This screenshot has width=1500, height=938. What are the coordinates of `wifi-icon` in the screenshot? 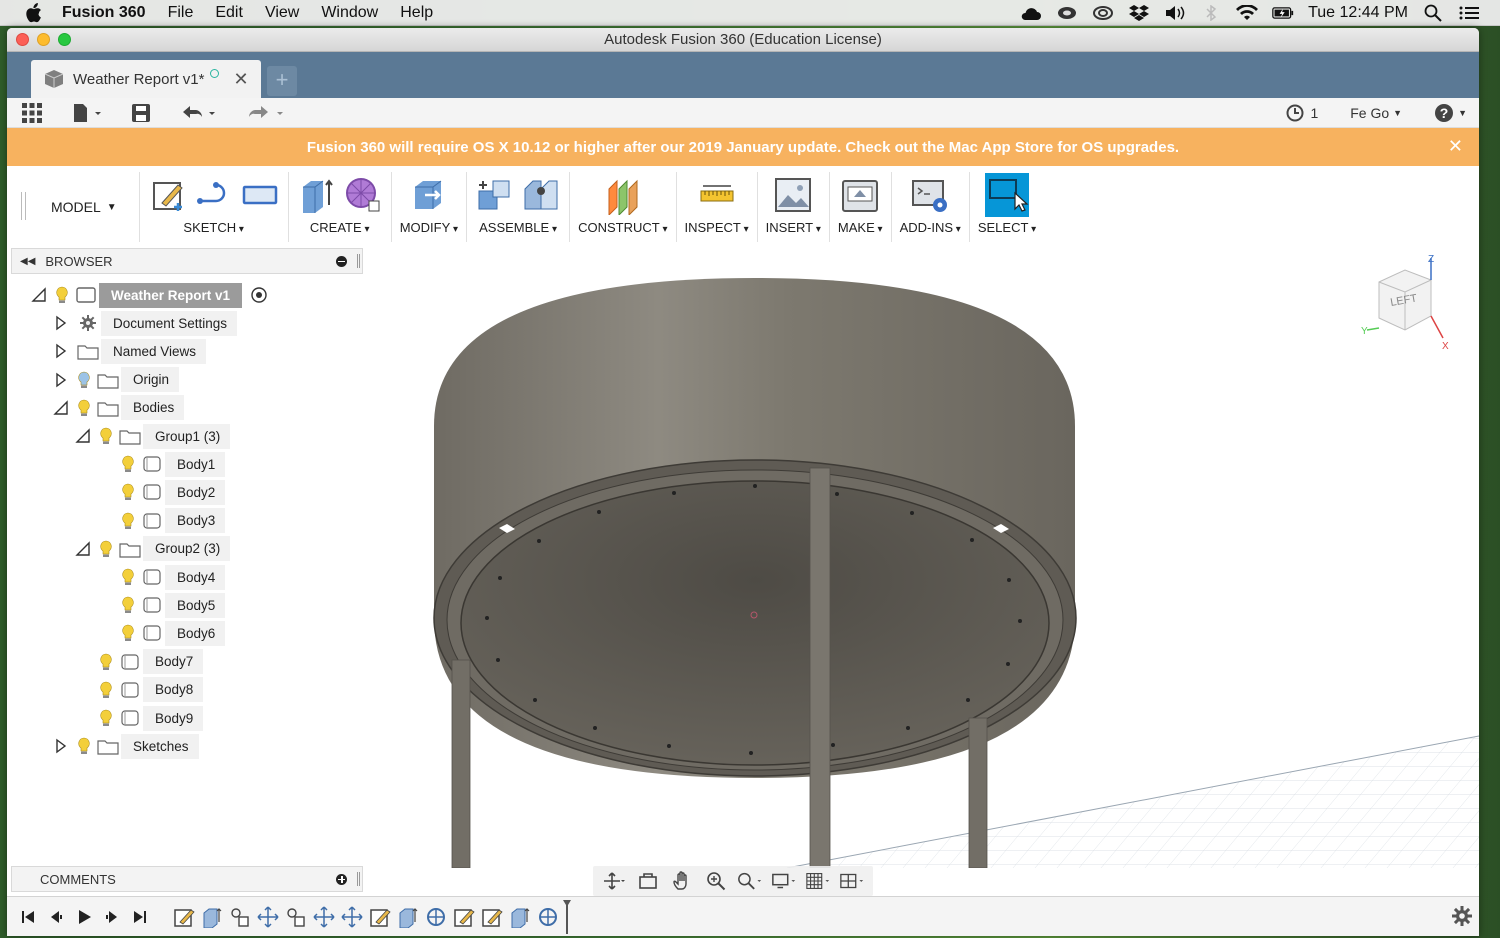 It's located at (1247, 13).